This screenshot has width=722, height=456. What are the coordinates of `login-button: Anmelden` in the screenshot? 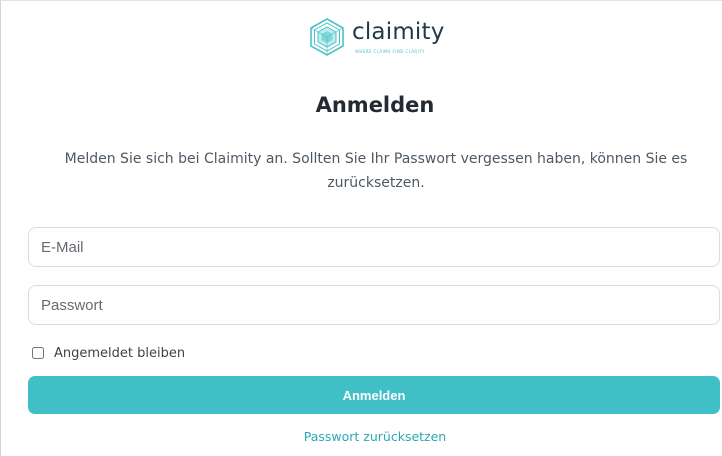 It's located at (374, 395).